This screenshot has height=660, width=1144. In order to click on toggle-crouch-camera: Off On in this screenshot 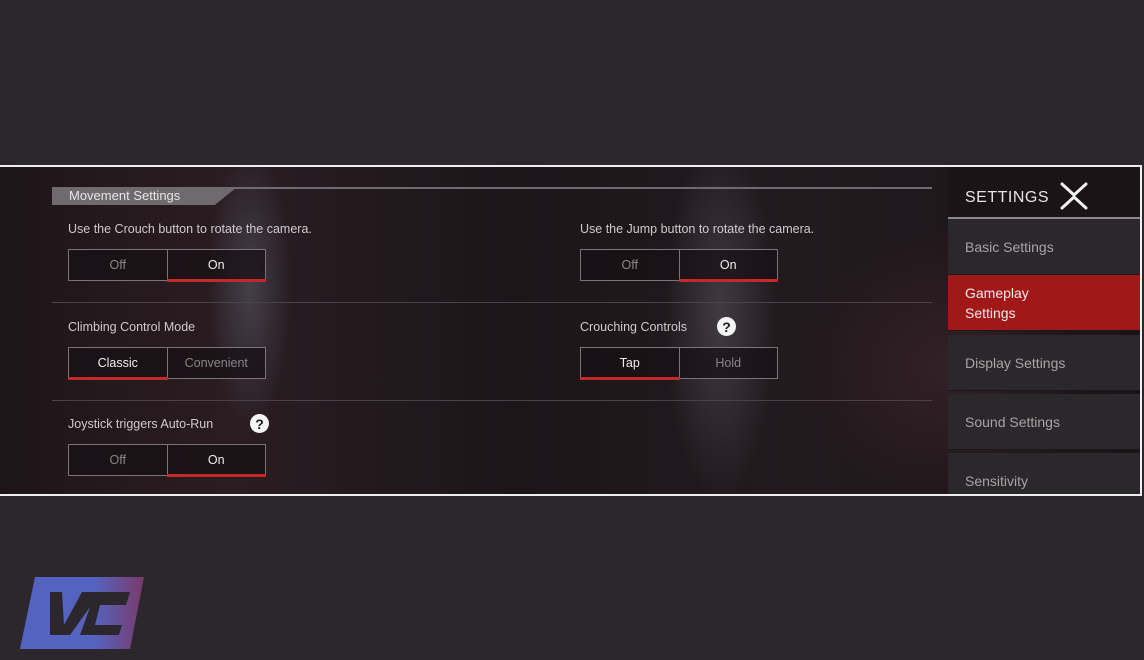, I will do `click(167, 265)`.